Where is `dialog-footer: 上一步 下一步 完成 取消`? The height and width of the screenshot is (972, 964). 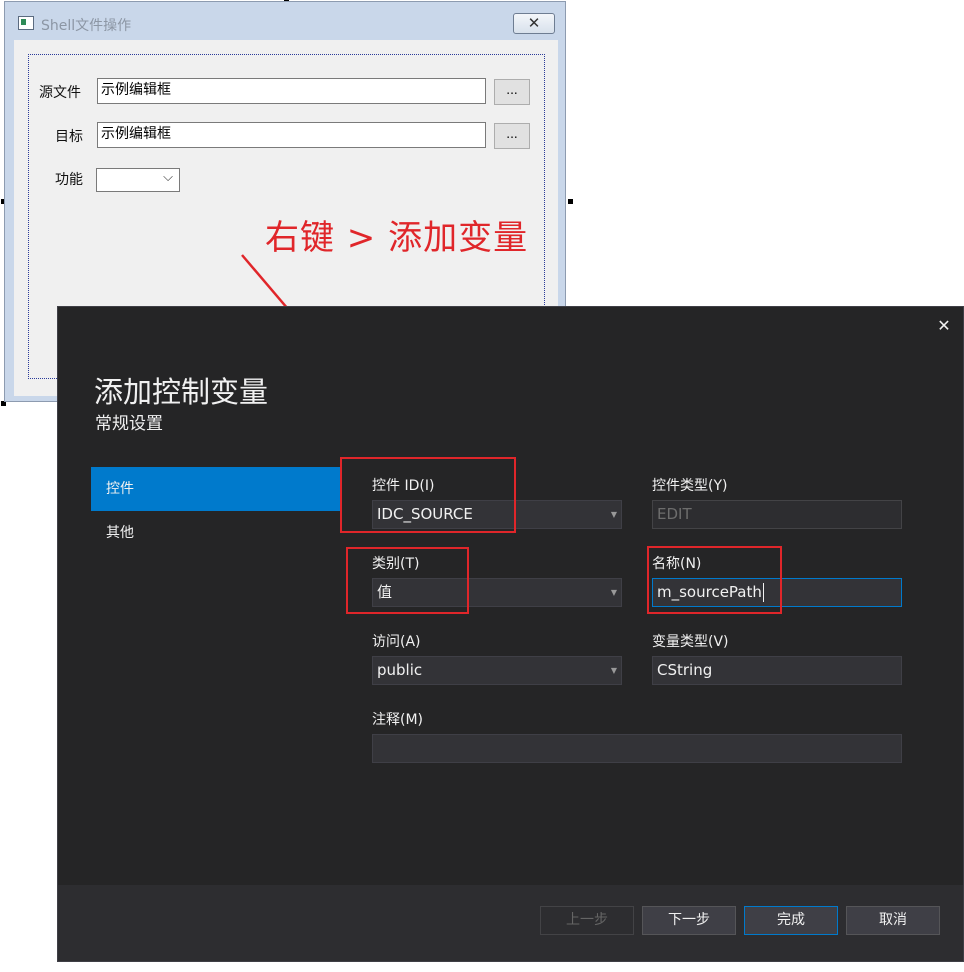
dialog-footer: 上一步 下一步 完成 取消 is located at coordinates (510, 923).